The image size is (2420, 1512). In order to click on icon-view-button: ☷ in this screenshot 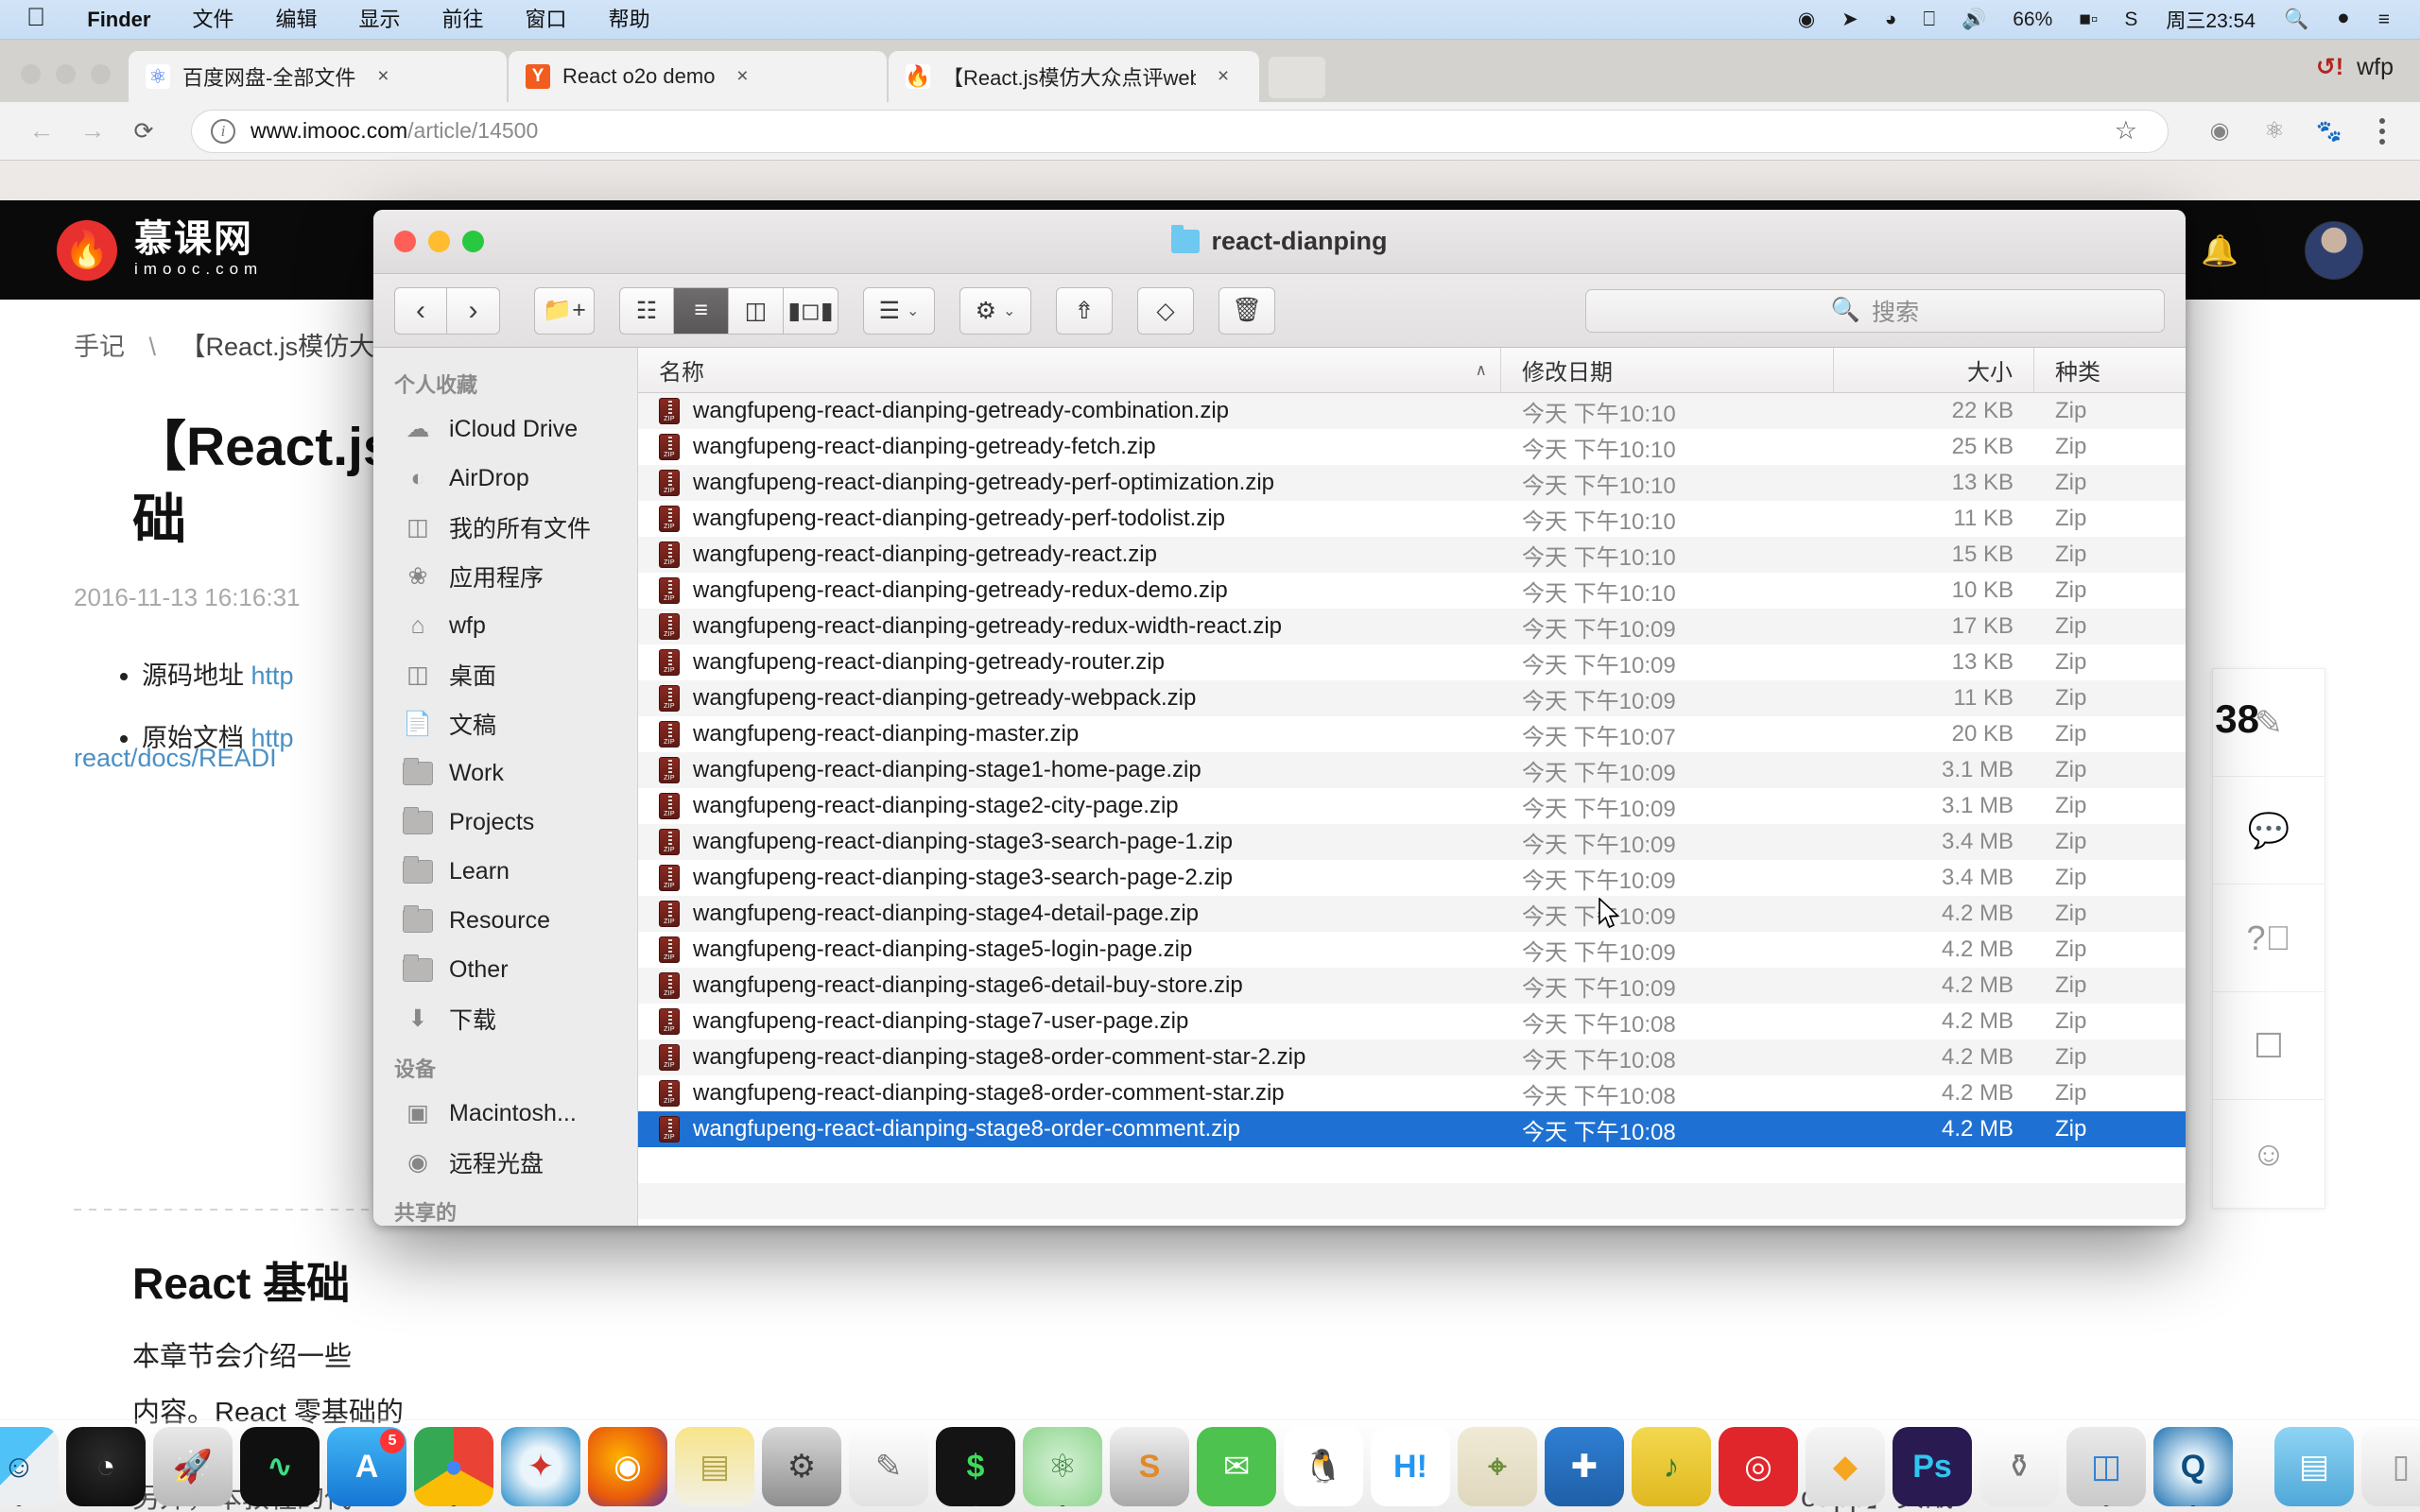, I will do `click(646, 310)`.